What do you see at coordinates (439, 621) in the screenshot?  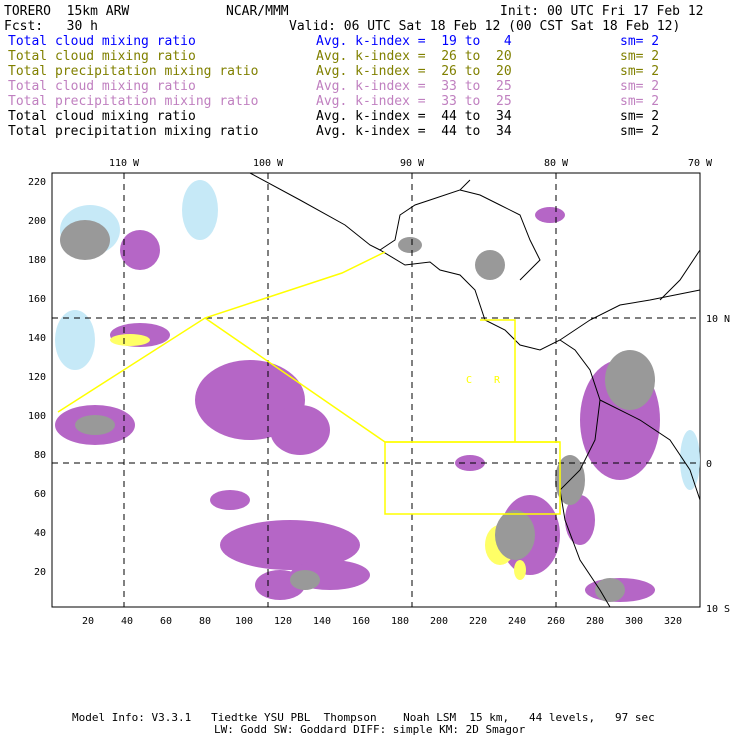 I see `bottom-tick-label: 200` at bounding box center [439, 621].